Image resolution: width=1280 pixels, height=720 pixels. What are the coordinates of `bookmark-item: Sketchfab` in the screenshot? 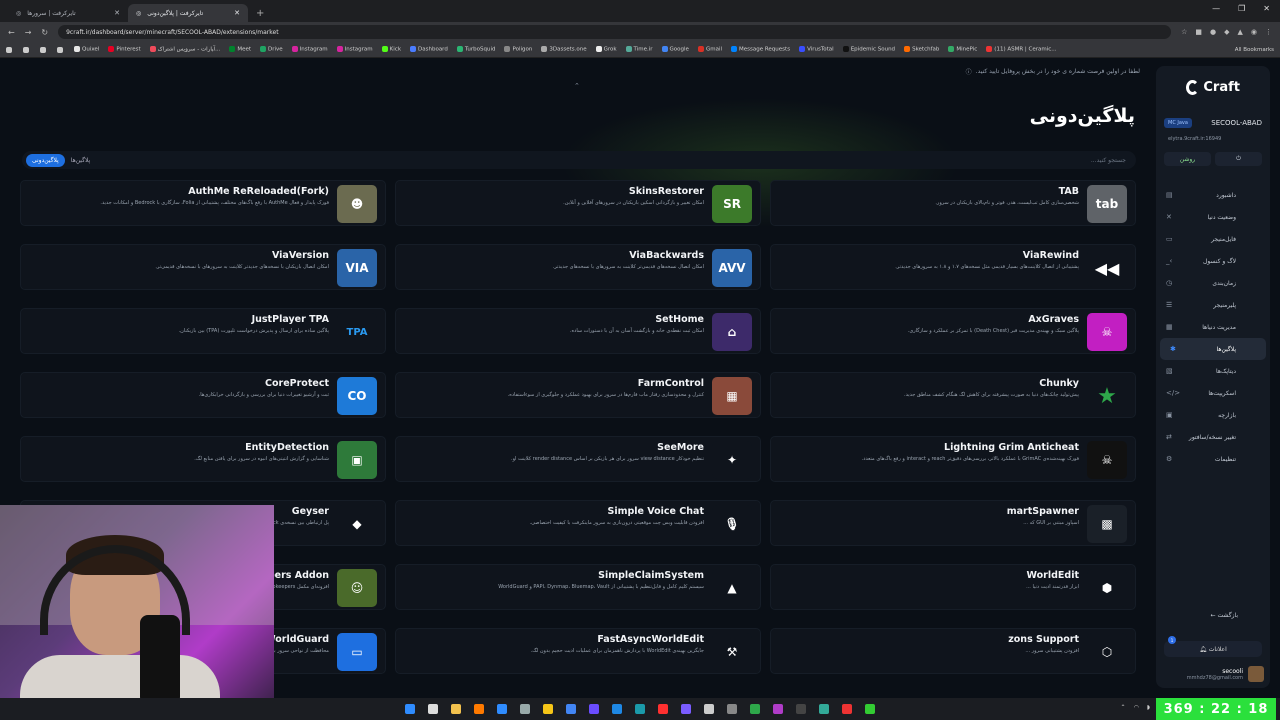 It's located at (921, 49).